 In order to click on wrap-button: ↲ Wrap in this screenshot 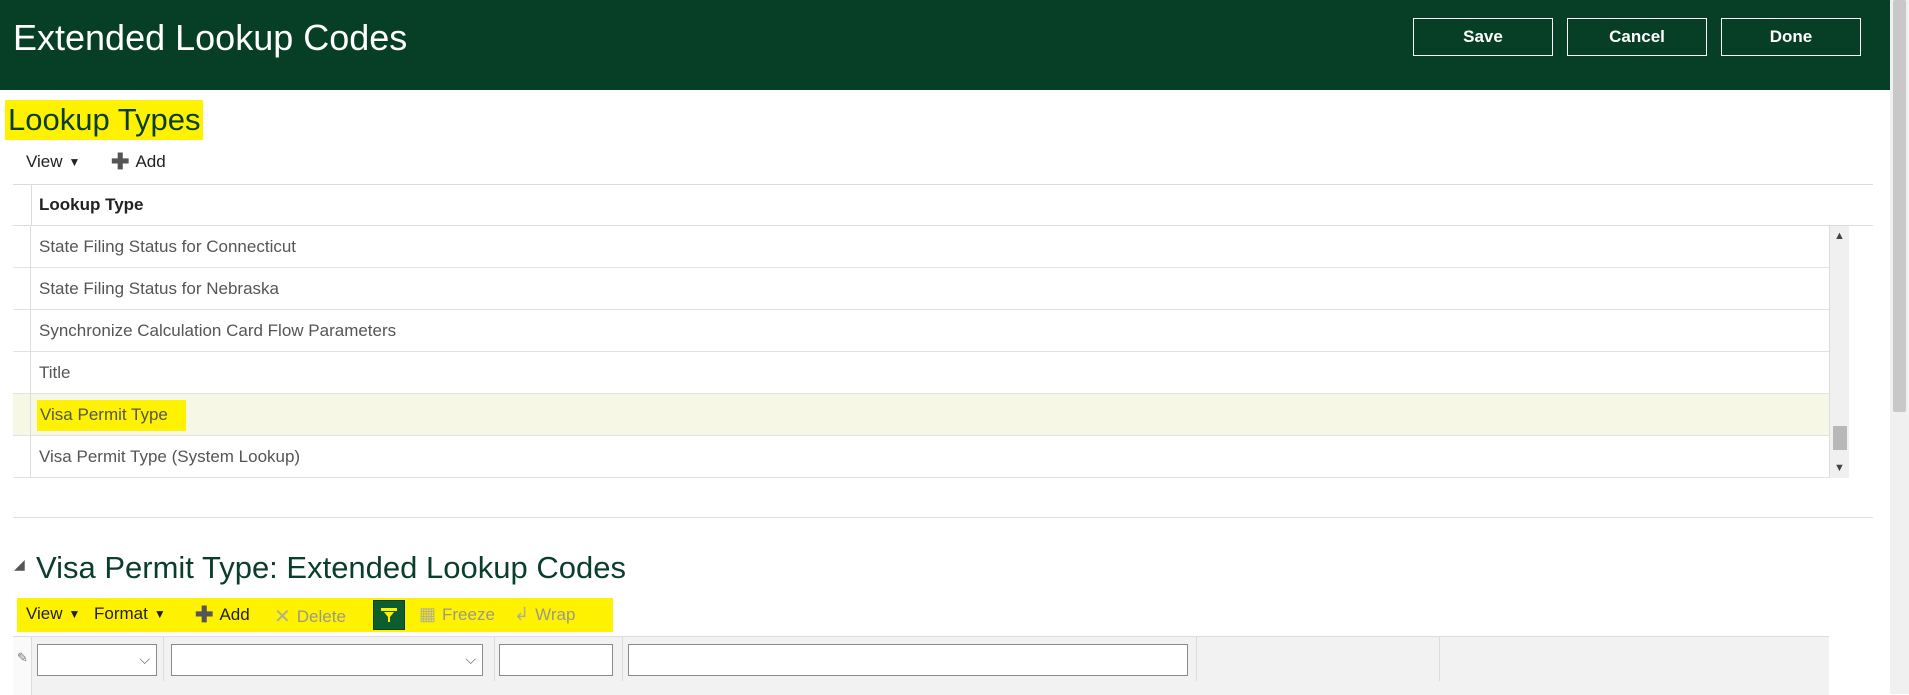, I will do `click(544, 614)`.